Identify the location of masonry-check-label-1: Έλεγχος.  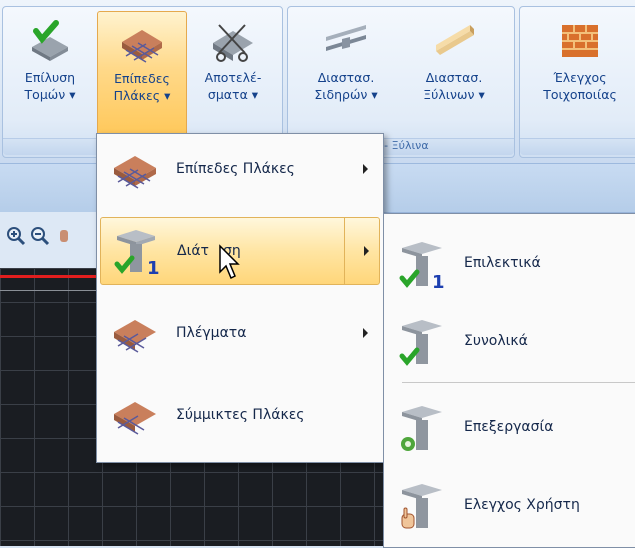
(580, 77).